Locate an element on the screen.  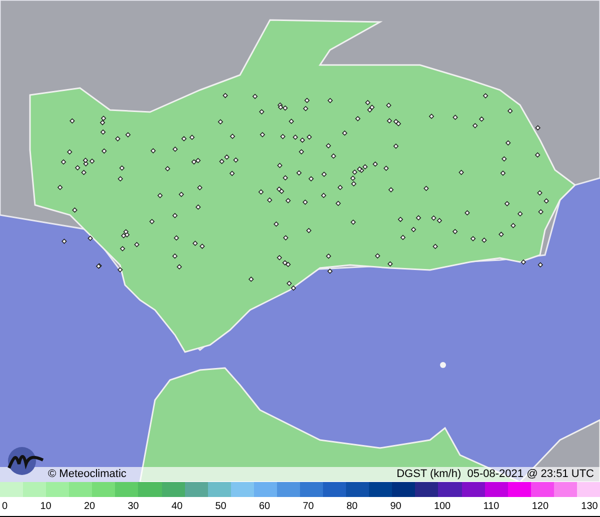
legend-label: 30 is located at coordinates (133, 507).